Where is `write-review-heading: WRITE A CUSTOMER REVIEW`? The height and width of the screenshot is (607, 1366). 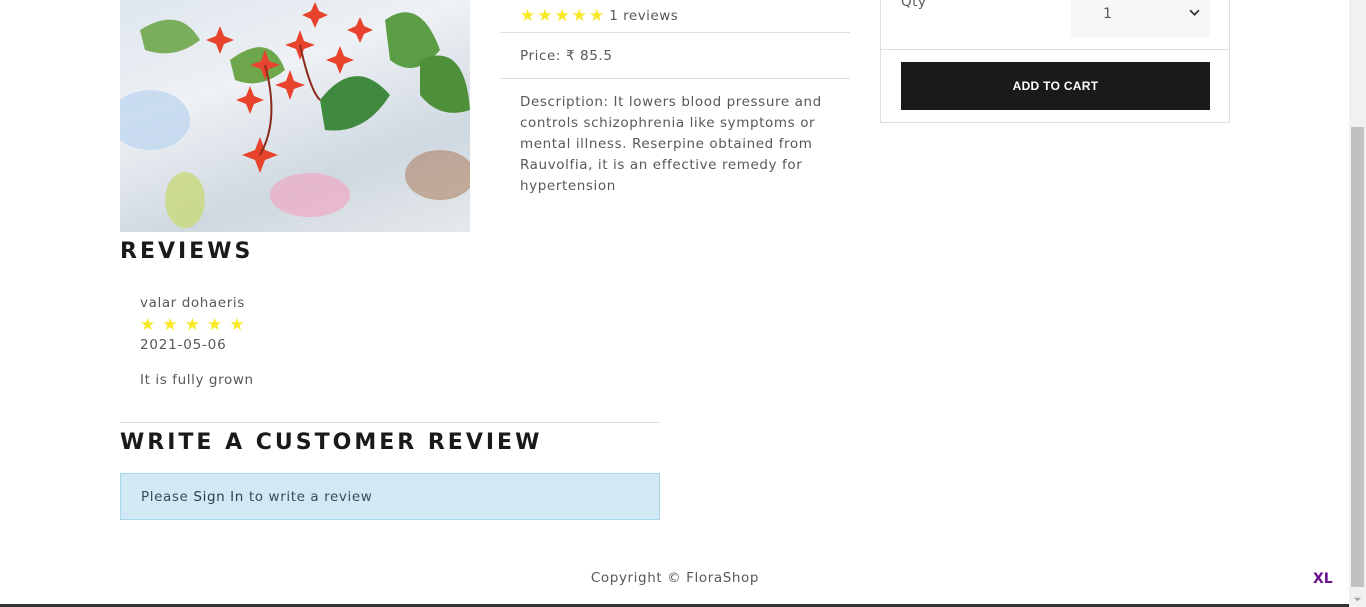 write-review-heading: WRITE A CUSTOMER REVIEW is located at coordinates (331, 442).